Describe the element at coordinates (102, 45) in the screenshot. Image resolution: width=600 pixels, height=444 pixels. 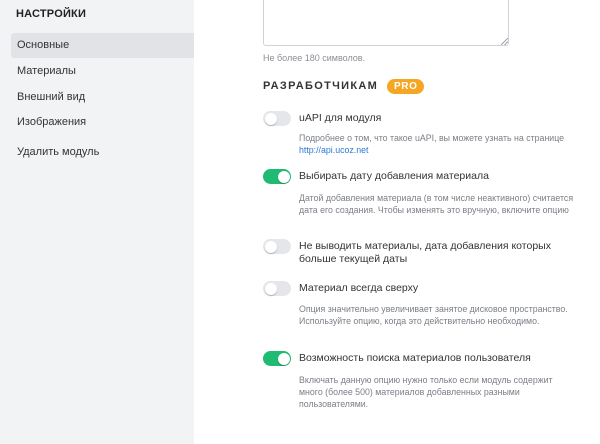
I see `sidebar-item-basic: Основные` at that location.